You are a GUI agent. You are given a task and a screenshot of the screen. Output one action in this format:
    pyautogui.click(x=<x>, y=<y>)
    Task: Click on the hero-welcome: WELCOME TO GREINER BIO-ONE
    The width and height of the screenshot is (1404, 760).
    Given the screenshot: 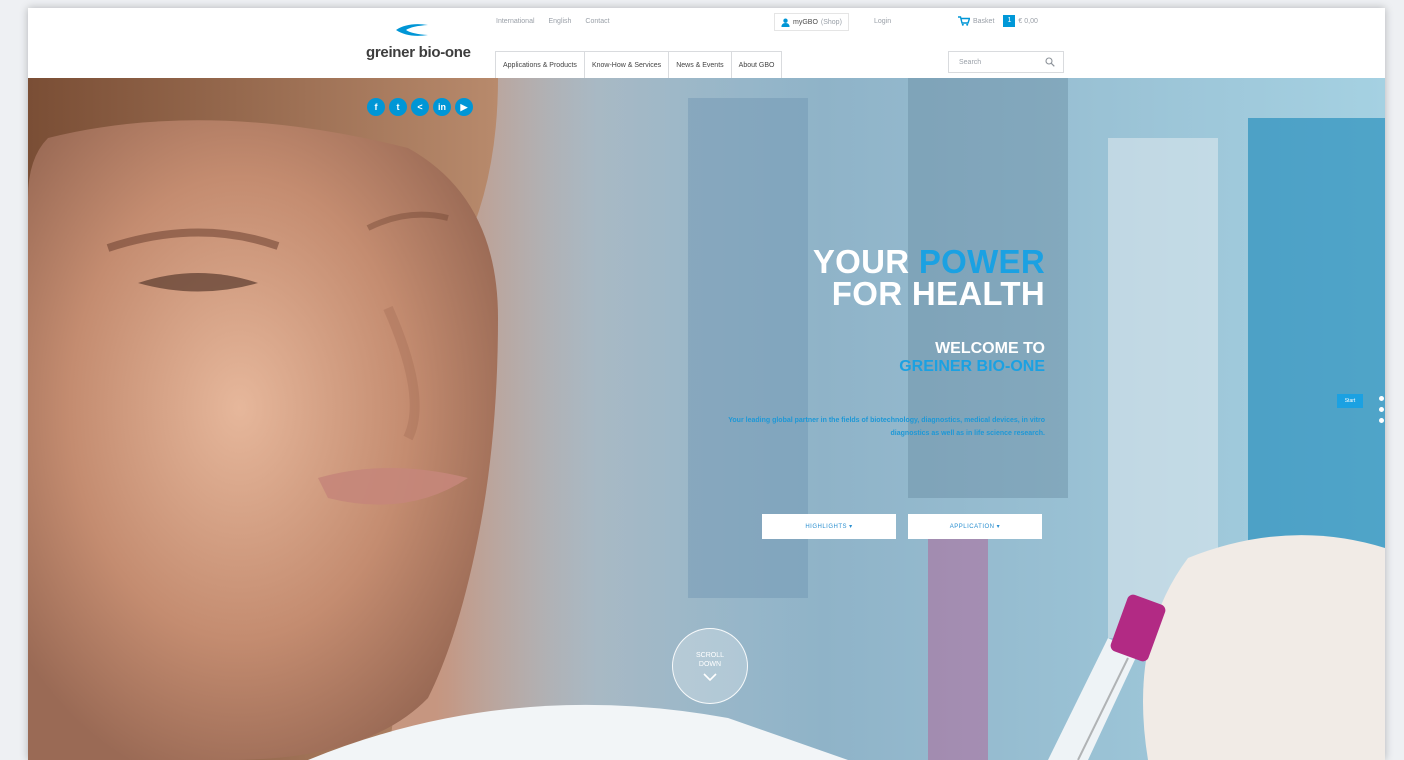 What is the action you would take?
    pyautogui.click(x=972, y=358)
    